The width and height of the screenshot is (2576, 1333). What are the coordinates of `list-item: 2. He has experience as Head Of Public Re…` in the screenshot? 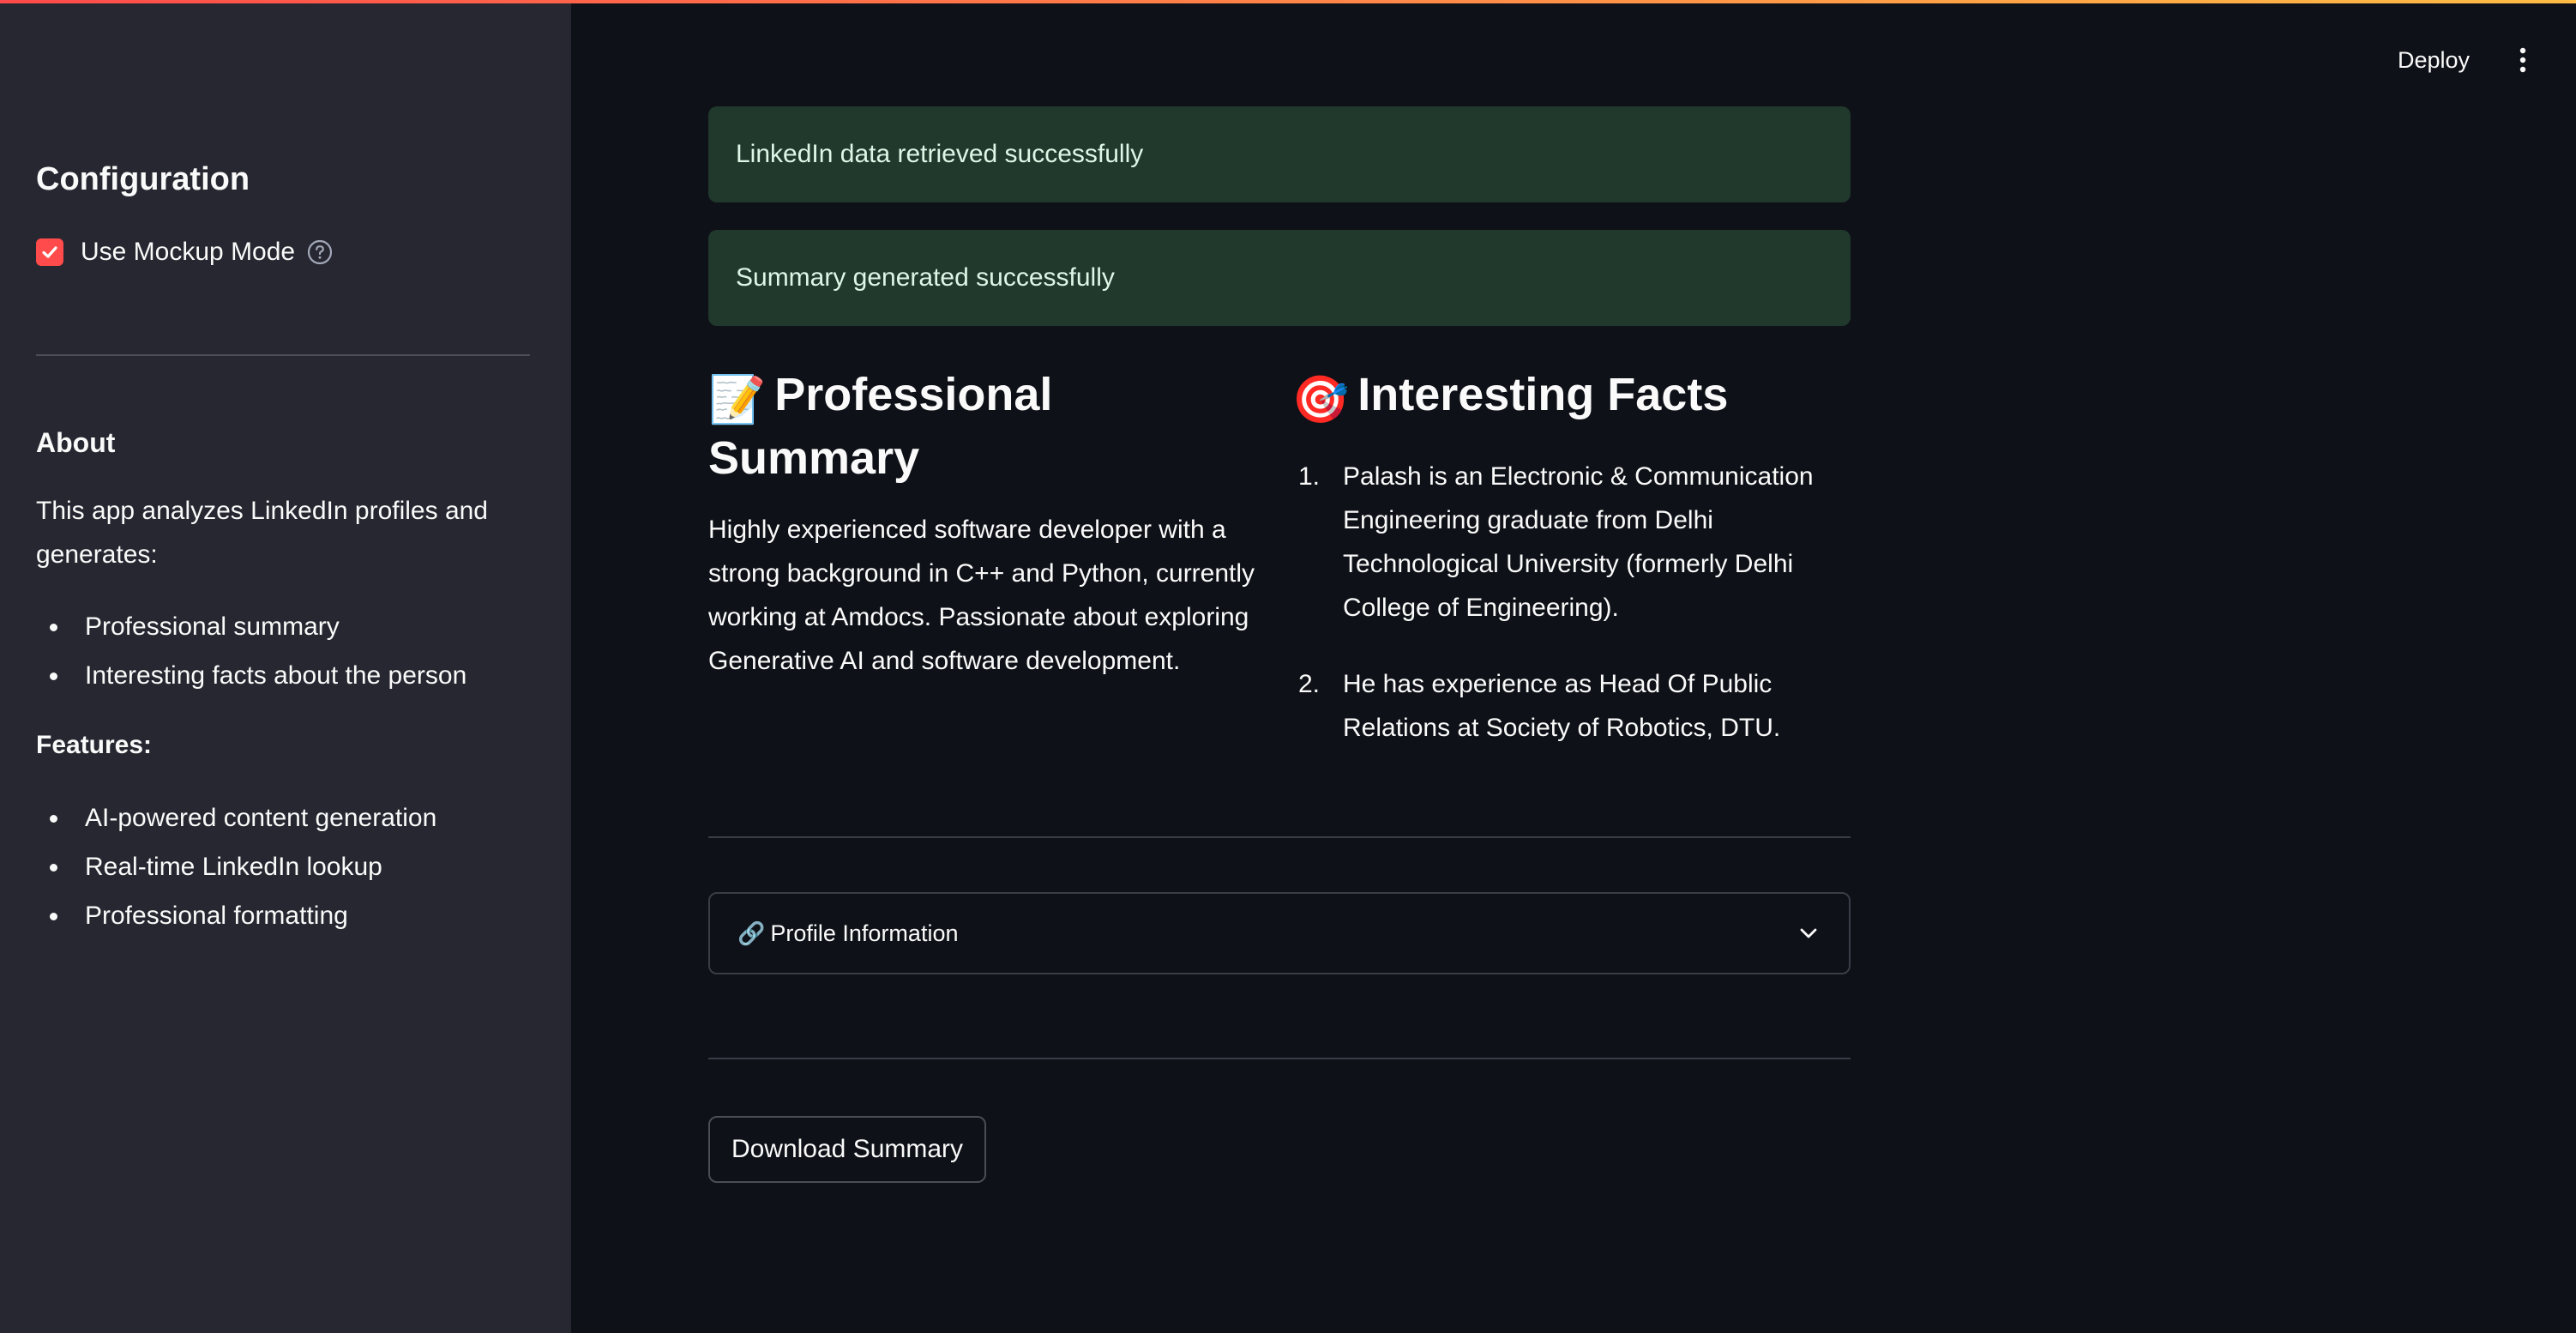 It's located at (1539, 706).